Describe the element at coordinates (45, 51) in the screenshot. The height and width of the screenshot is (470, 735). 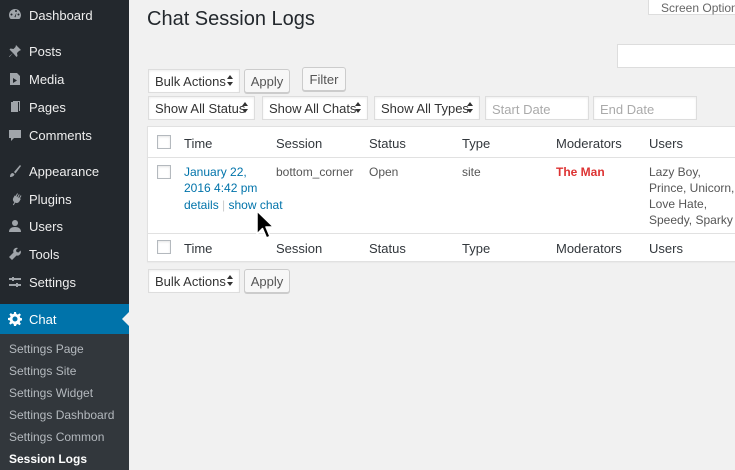
I see `sidebar-item-label: Posts` at that location.